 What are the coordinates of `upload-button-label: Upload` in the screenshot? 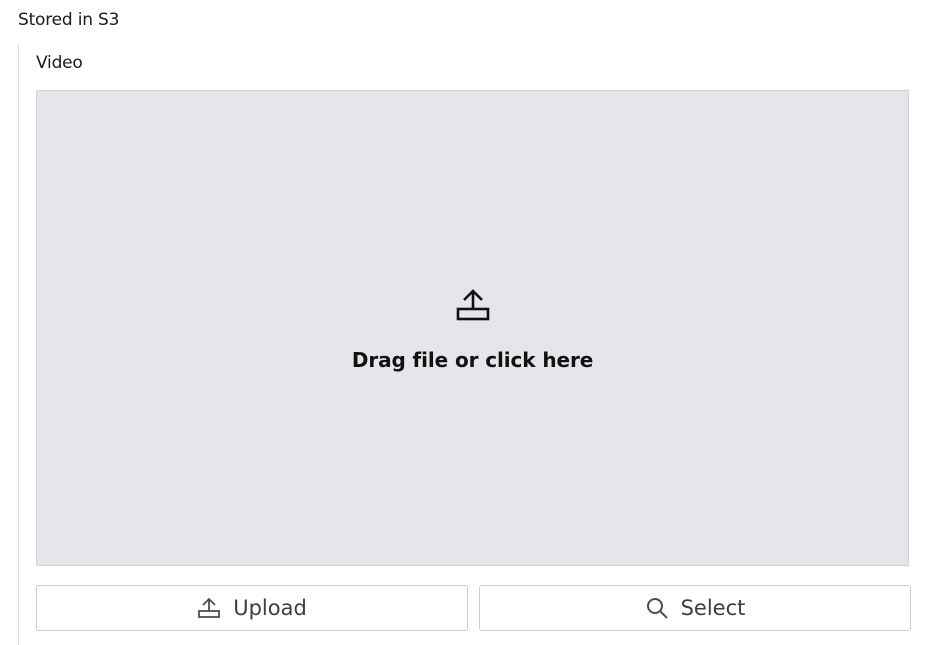 It's located at (270, 608).